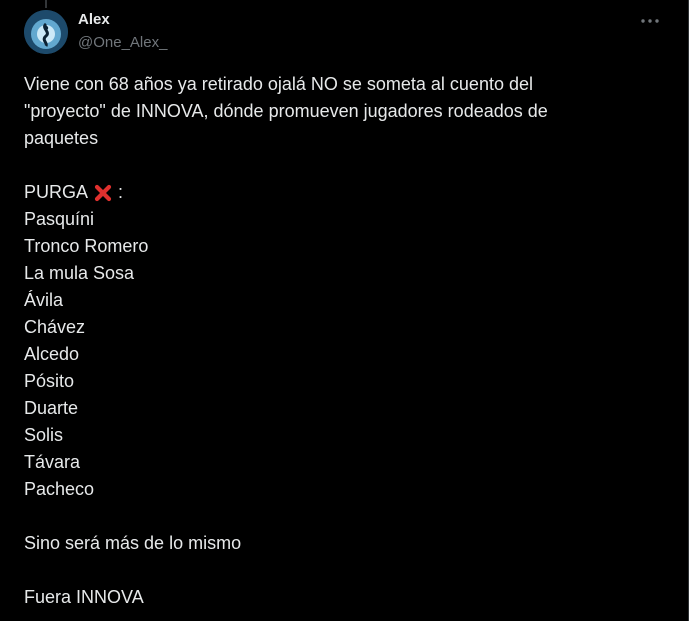 This screenshot has height=621, width=689. What do you see at coordinates (44, 435) in the screenshot?
I see `purga-item: Solis` at bounding box center [44, 435].